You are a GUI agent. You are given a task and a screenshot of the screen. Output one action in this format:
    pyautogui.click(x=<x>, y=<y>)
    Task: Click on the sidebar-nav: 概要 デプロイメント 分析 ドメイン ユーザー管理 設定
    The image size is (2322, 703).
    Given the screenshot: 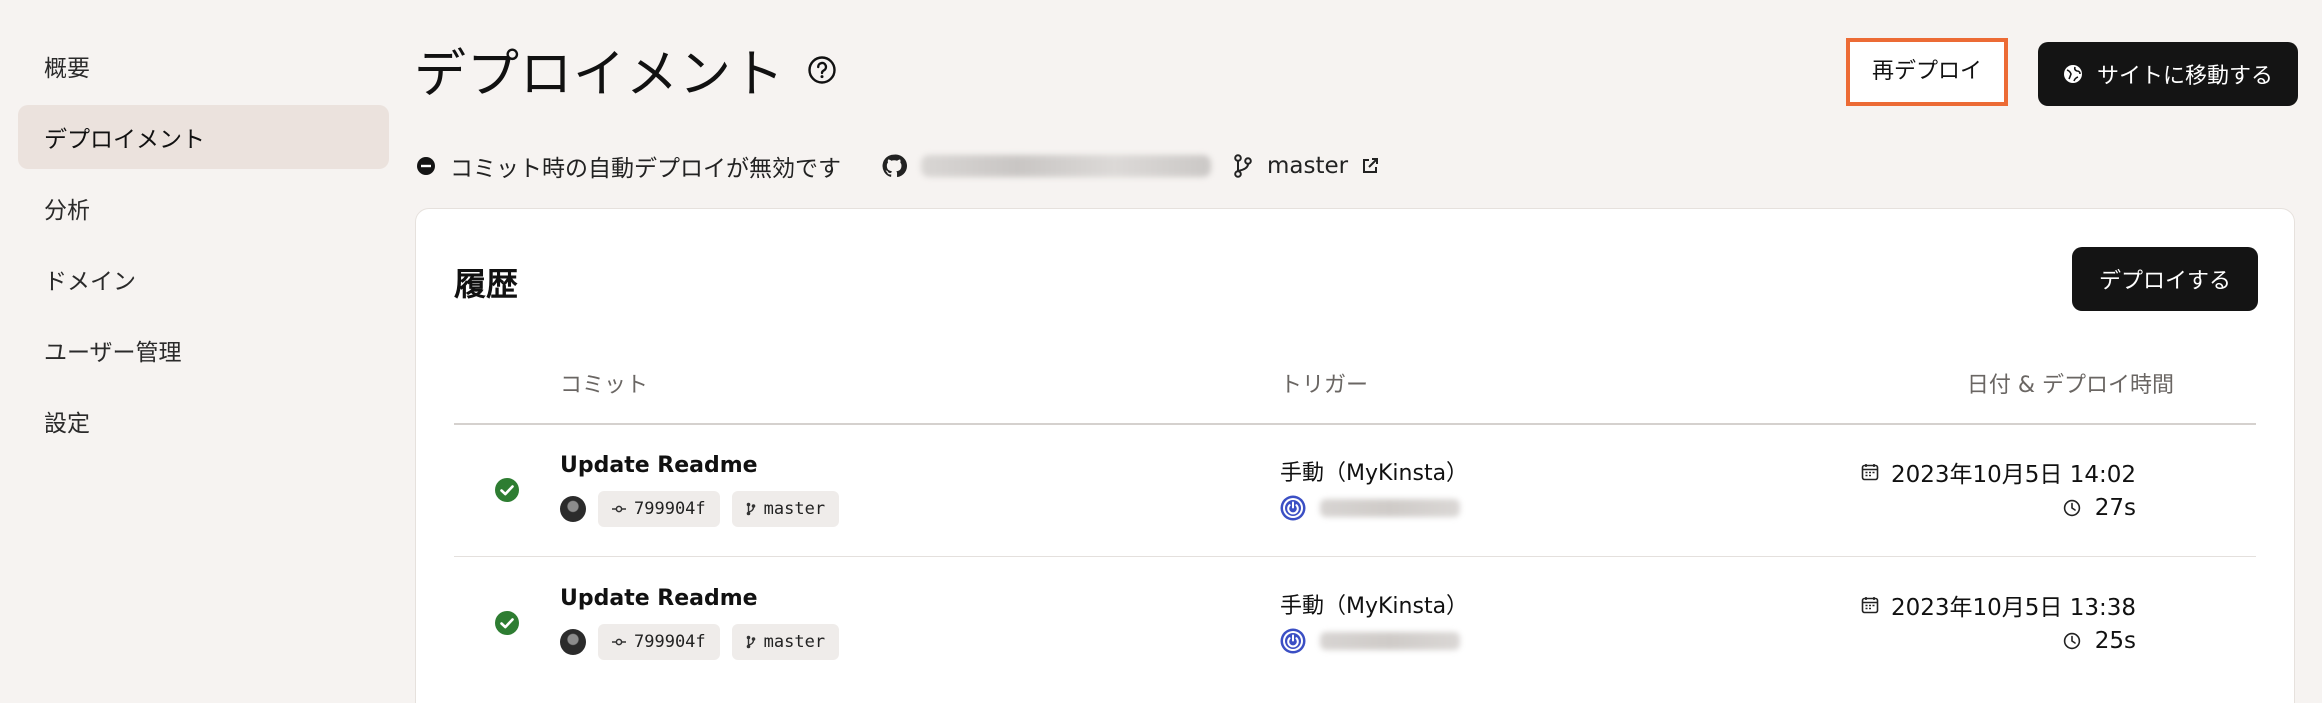 What is the action you would take?
    pyautogui.click(x=203, y=247)
    